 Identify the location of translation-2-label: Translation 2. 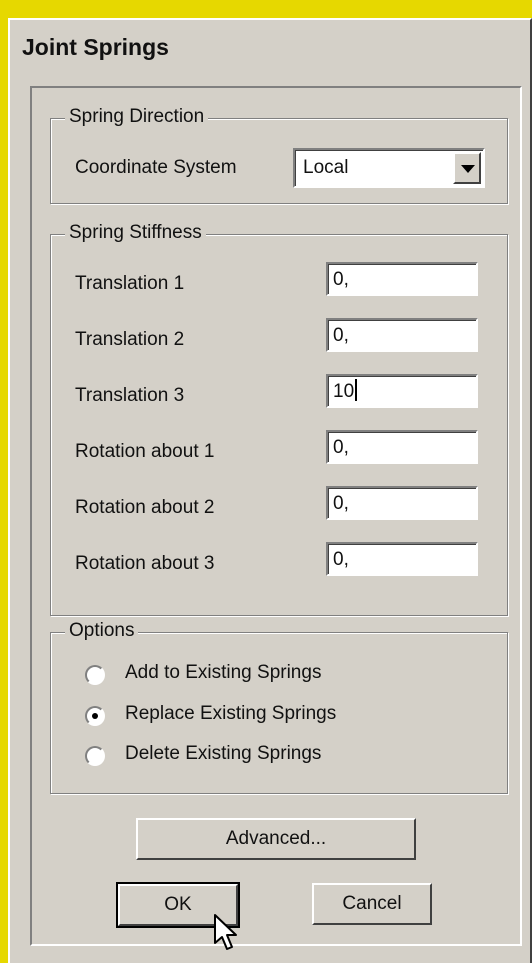
(130, 339).